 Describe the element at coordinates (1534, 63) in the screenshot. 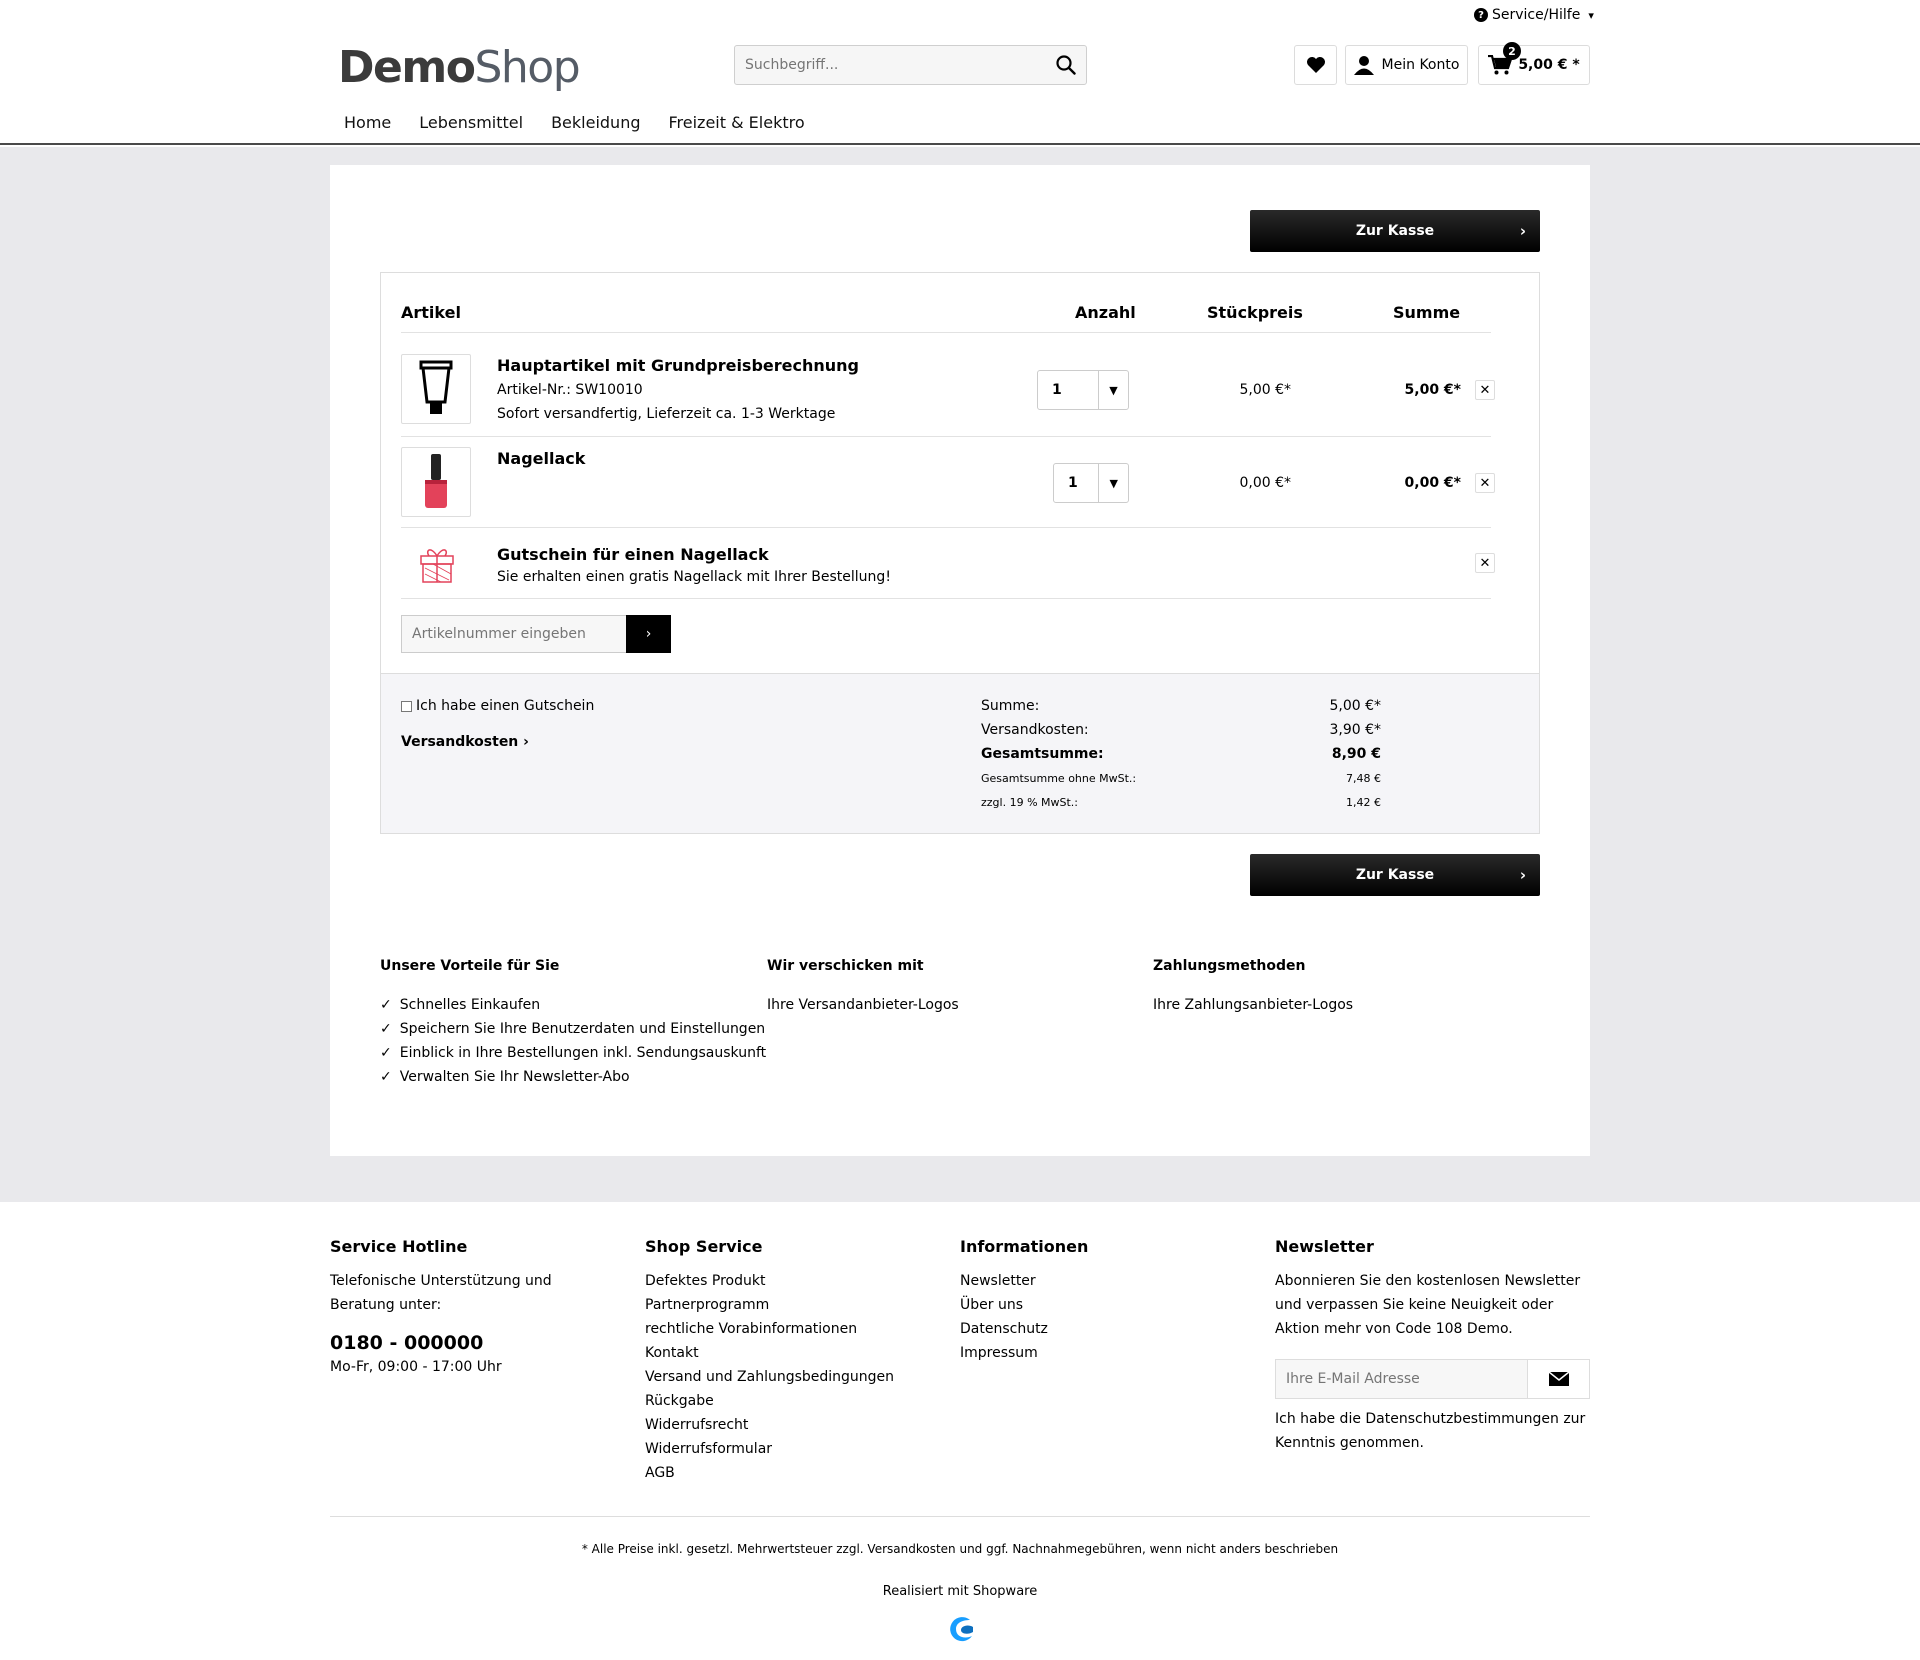

I see `cart-button: 2 5,00 € *` at that location.